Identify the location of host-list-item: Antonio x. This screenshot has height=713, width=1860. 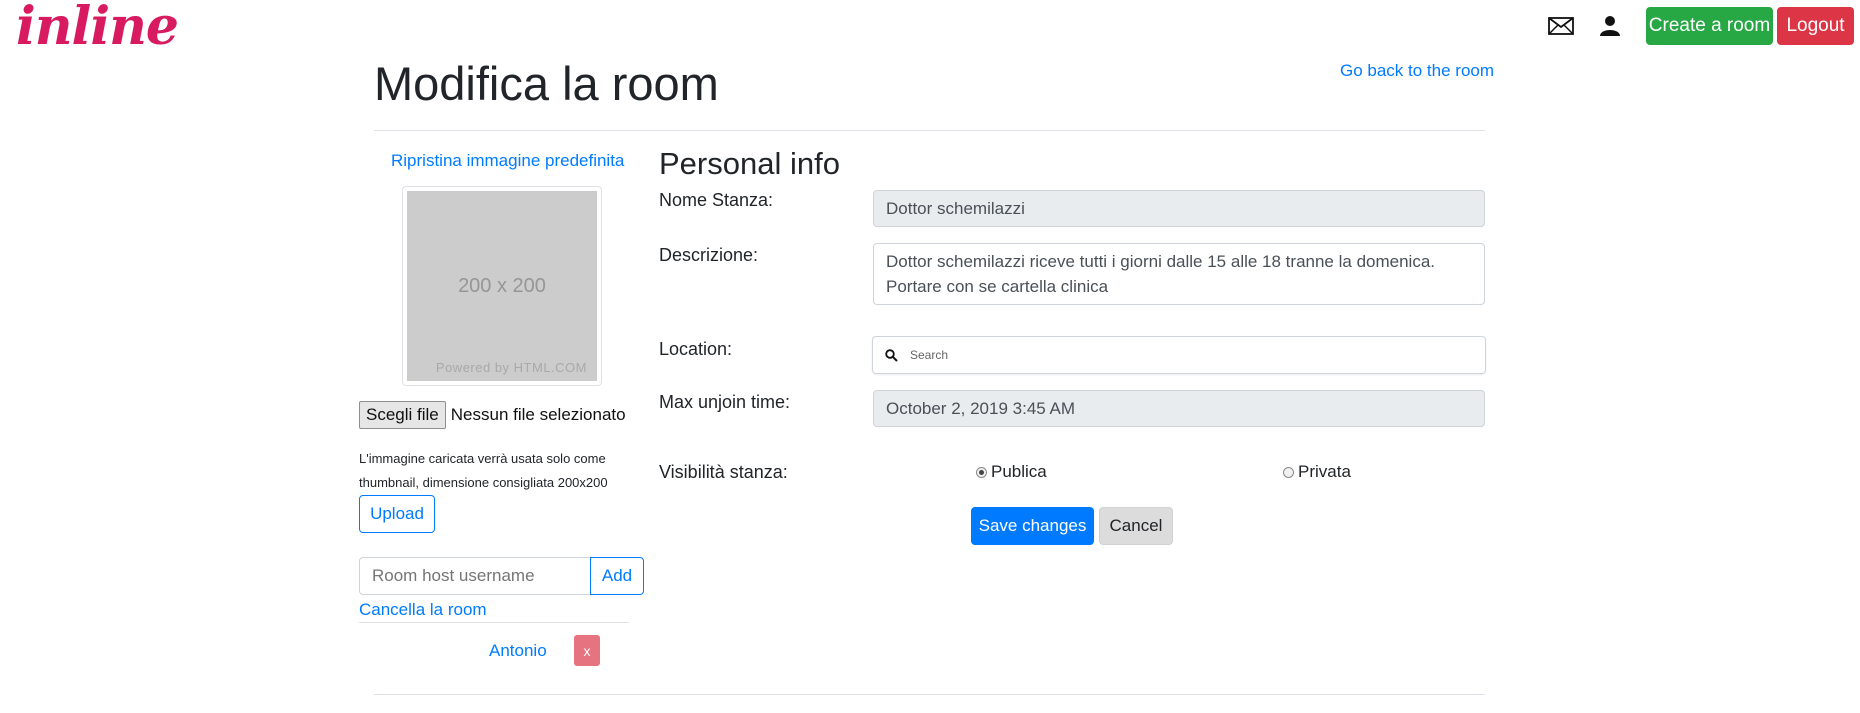
(494, 651).